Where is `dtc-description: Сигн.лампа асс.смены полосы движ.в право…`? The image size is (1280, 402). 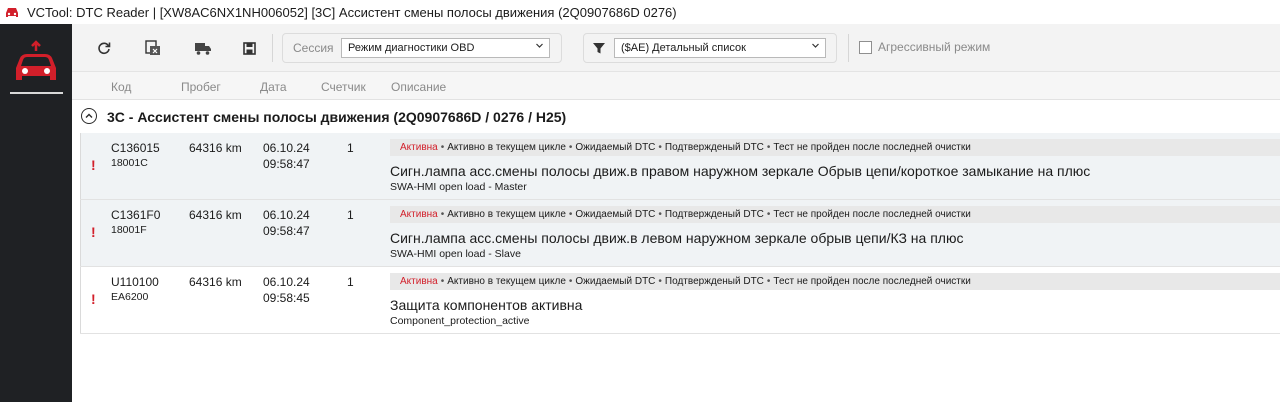 dtc-description: Сигн.лампа асс.смены полосы движ.в право… is located at coordinates (740, 171).